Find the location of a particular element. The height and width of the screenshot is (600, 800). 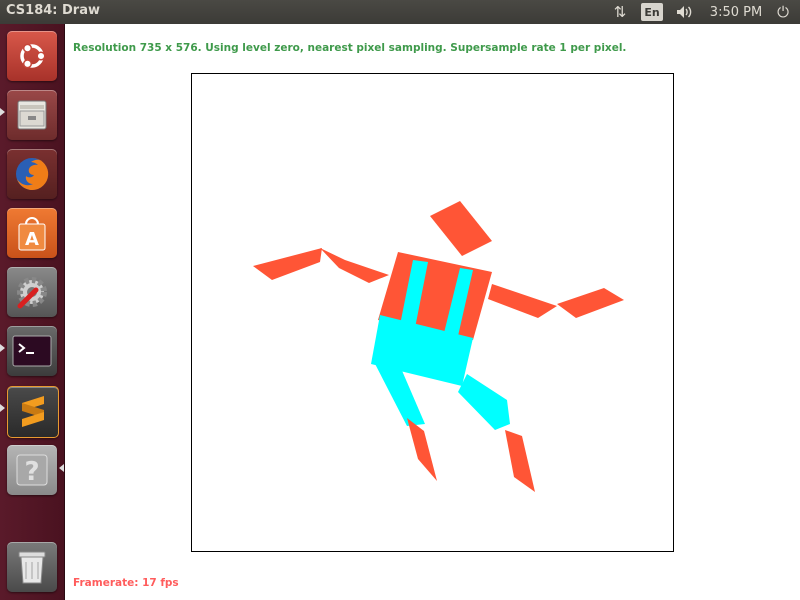

file-cabinet-icon is located at coordinates (32, 115).